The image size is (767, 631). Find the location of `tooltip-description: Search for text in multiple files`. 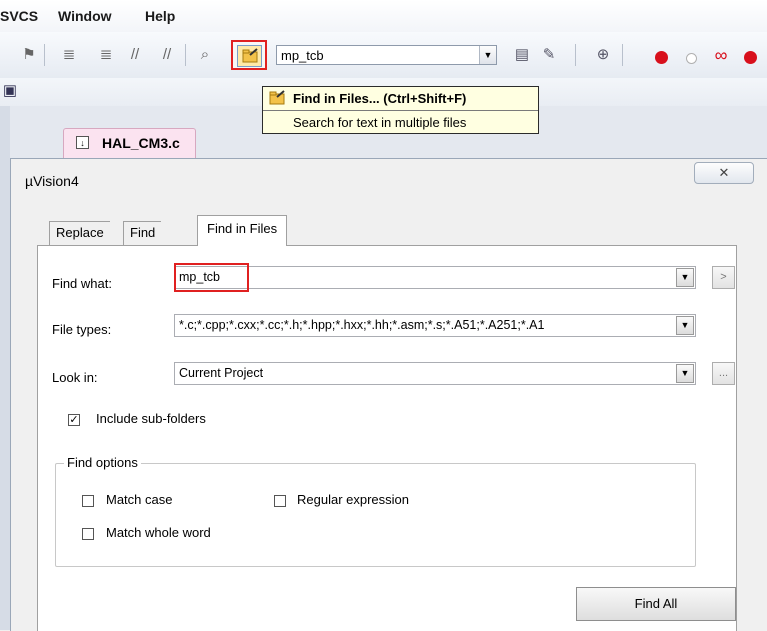

tooltip-description: Search for text in multiple files is located at coordinates (380, 122).